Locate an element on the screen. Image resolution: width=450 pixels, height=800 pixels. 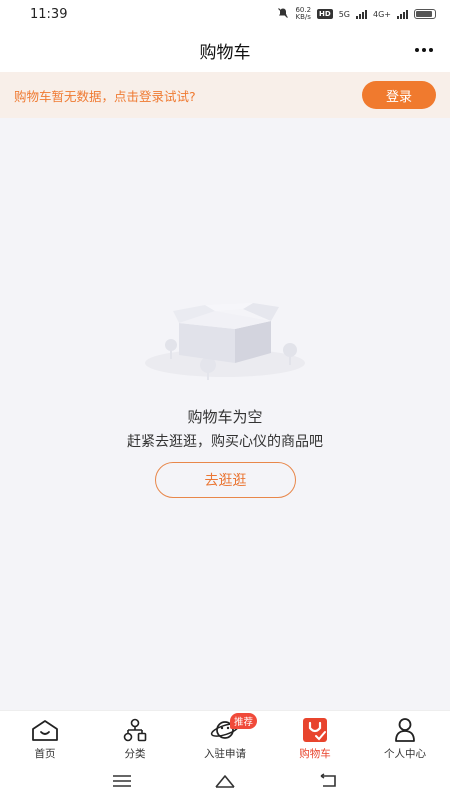
status-time: 11:39 is located at coordinates (49, 14).